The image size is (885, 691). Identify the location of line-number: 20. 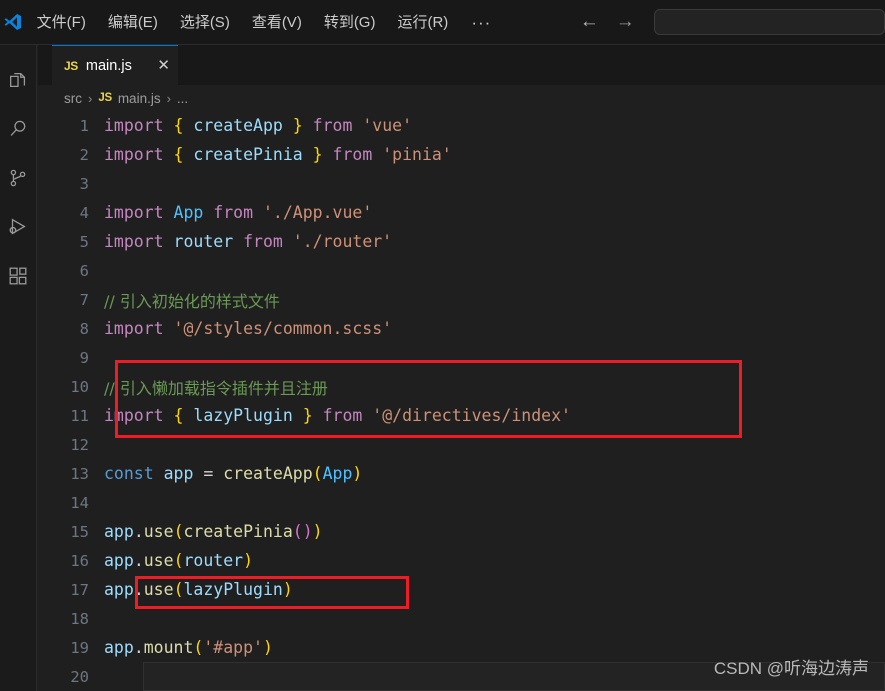
(79, 676).